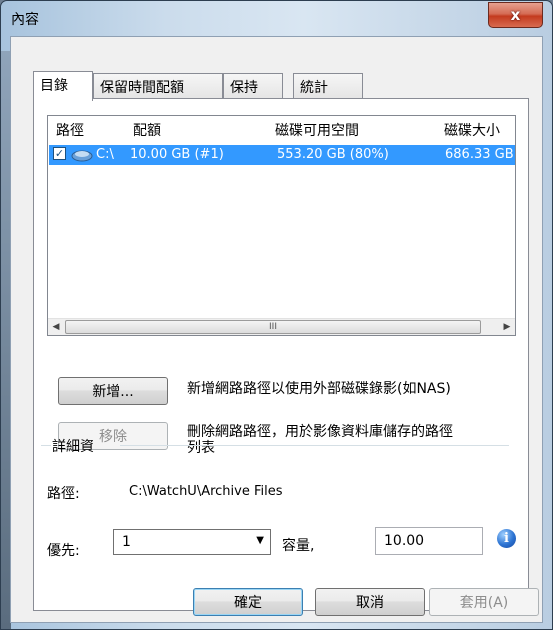 This screenshot has width=553, height=630. What do you see at coordinates (333, 154) in the screenshot?
I see `row-free-space: 553.20 GB (80%)` at bounding box center [333, 154].